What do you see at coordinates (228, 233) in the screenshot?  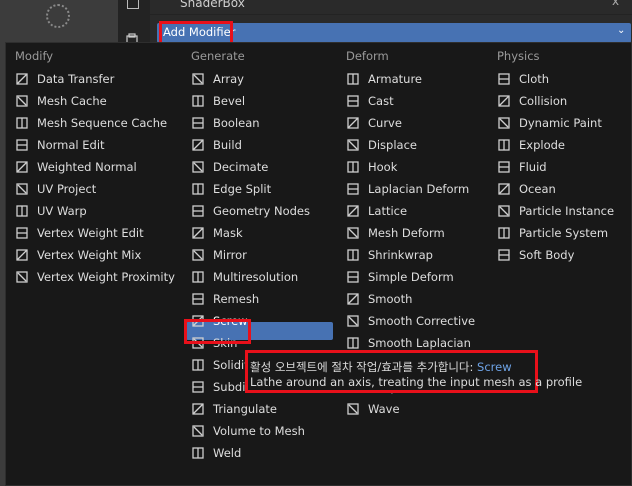 I see `menu-item-label: Mask` at bounding box center [228, 233].